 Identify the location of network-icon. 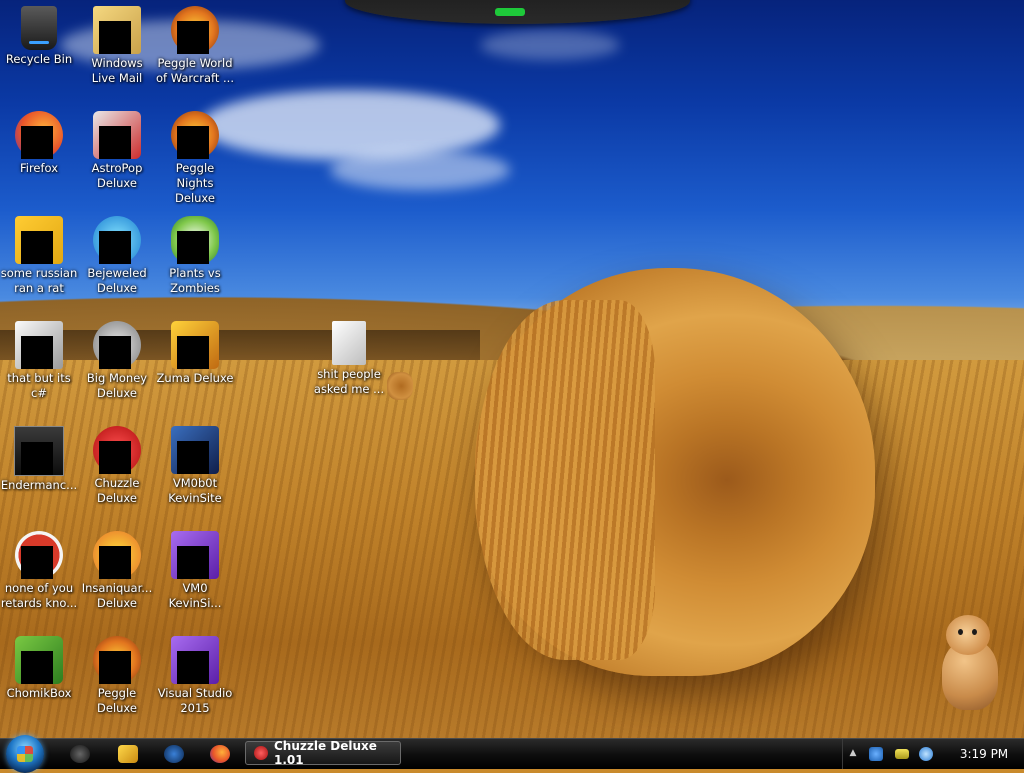
(876, 754).